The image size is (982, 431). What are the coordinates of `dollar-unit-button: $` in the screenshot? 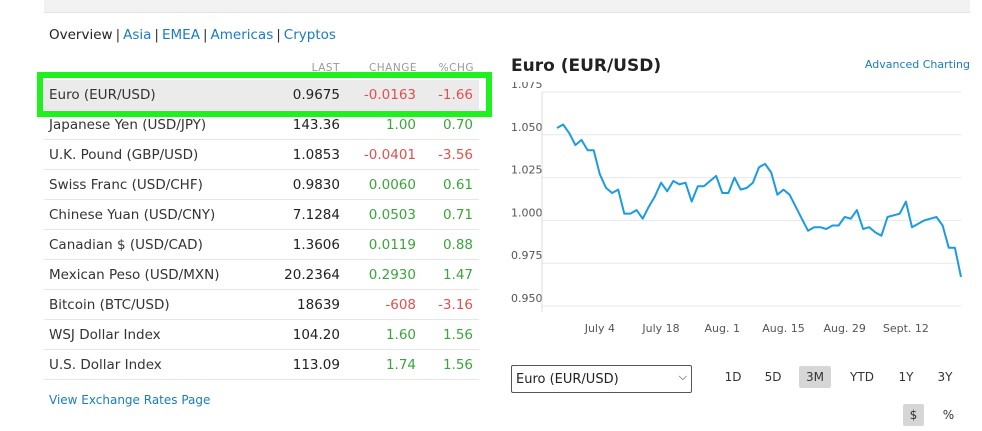 It's located at (913, 415).